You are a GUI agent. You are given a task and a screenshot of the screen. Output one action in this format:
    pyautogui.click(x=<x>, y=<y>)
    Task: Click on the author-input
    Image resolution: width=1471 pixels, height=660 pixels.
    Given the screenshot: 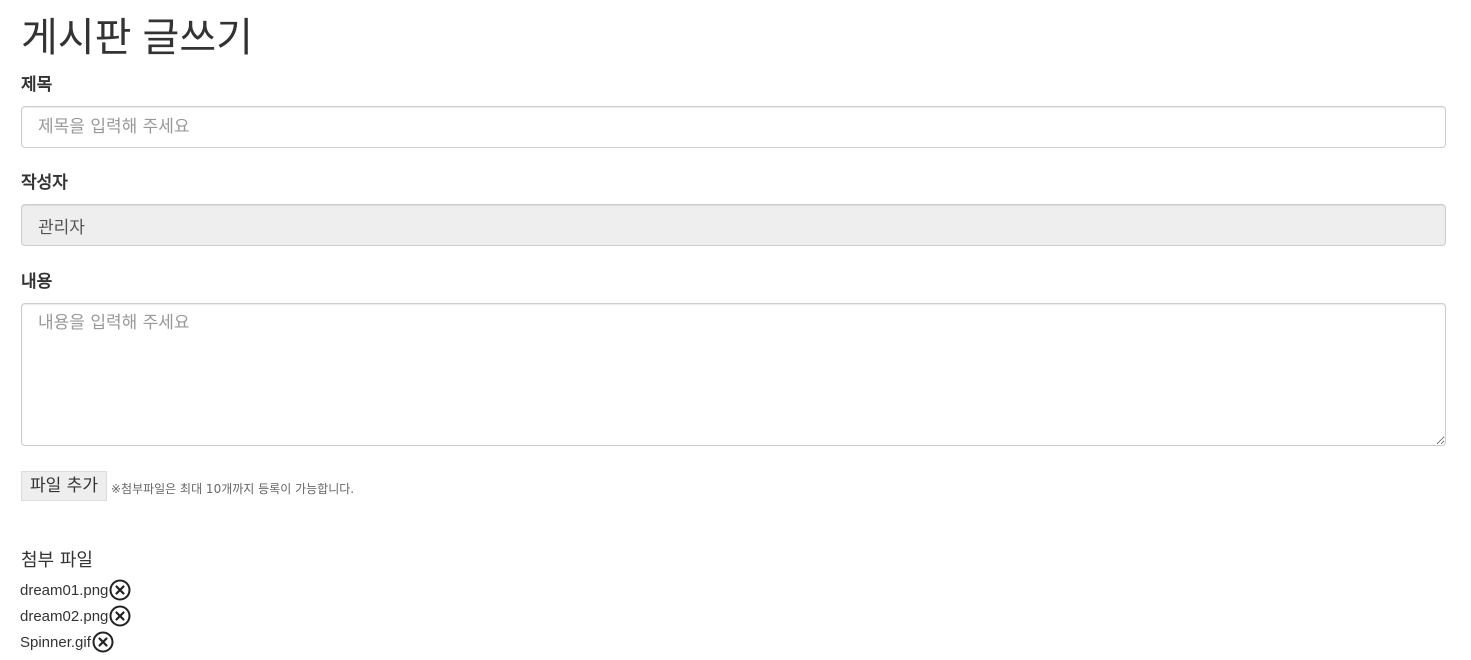 What is the action you would take?
    pyautogui.click(x=733, y=225)
    